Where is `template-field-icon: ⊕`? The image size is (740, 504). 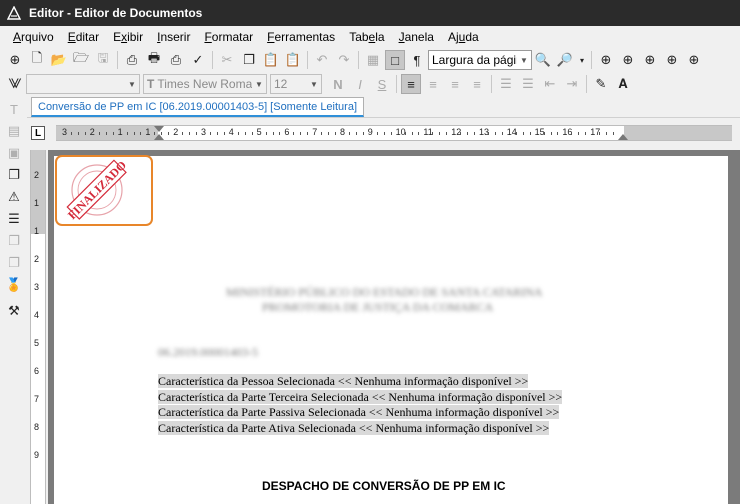 template-field-icon: ⊕ is located at coordinates (694, 60).